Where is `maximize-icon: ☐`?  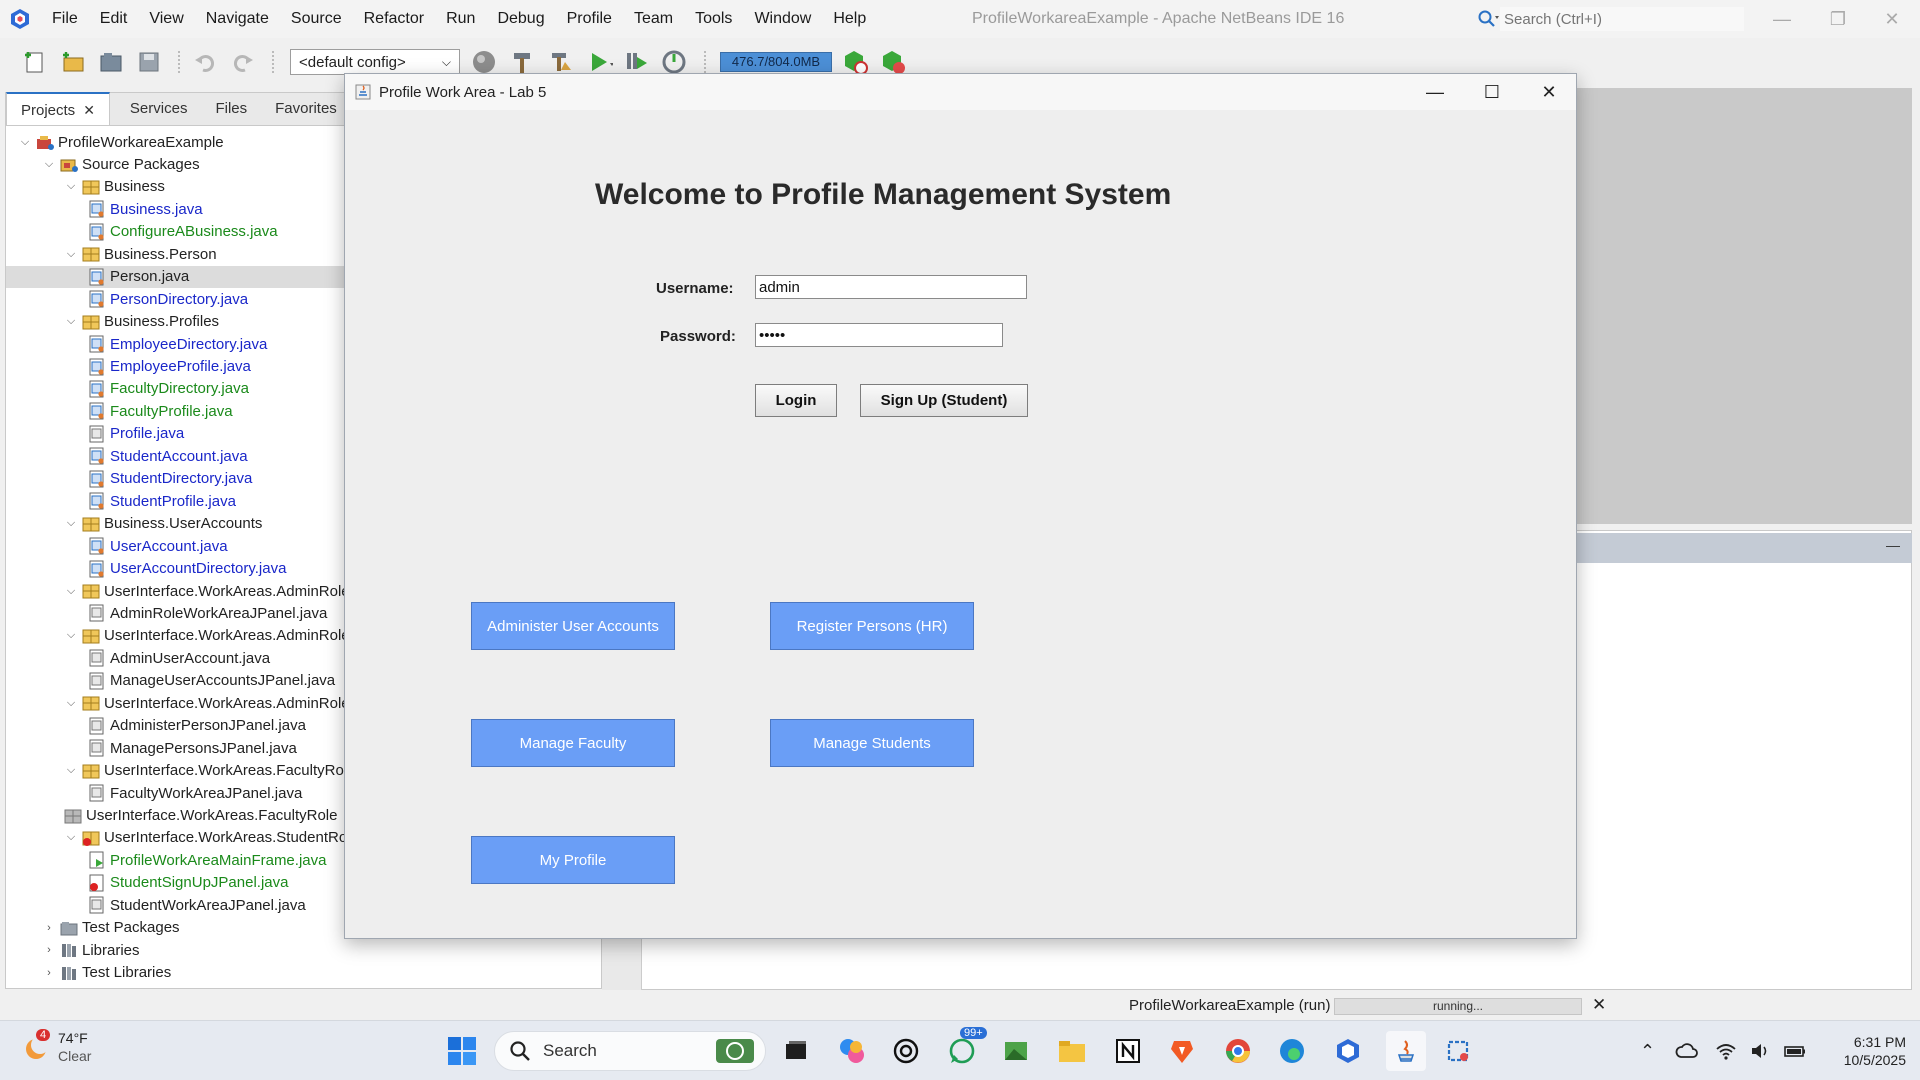 maximize-icon: ☐ is located at coordinates (1492, 91).